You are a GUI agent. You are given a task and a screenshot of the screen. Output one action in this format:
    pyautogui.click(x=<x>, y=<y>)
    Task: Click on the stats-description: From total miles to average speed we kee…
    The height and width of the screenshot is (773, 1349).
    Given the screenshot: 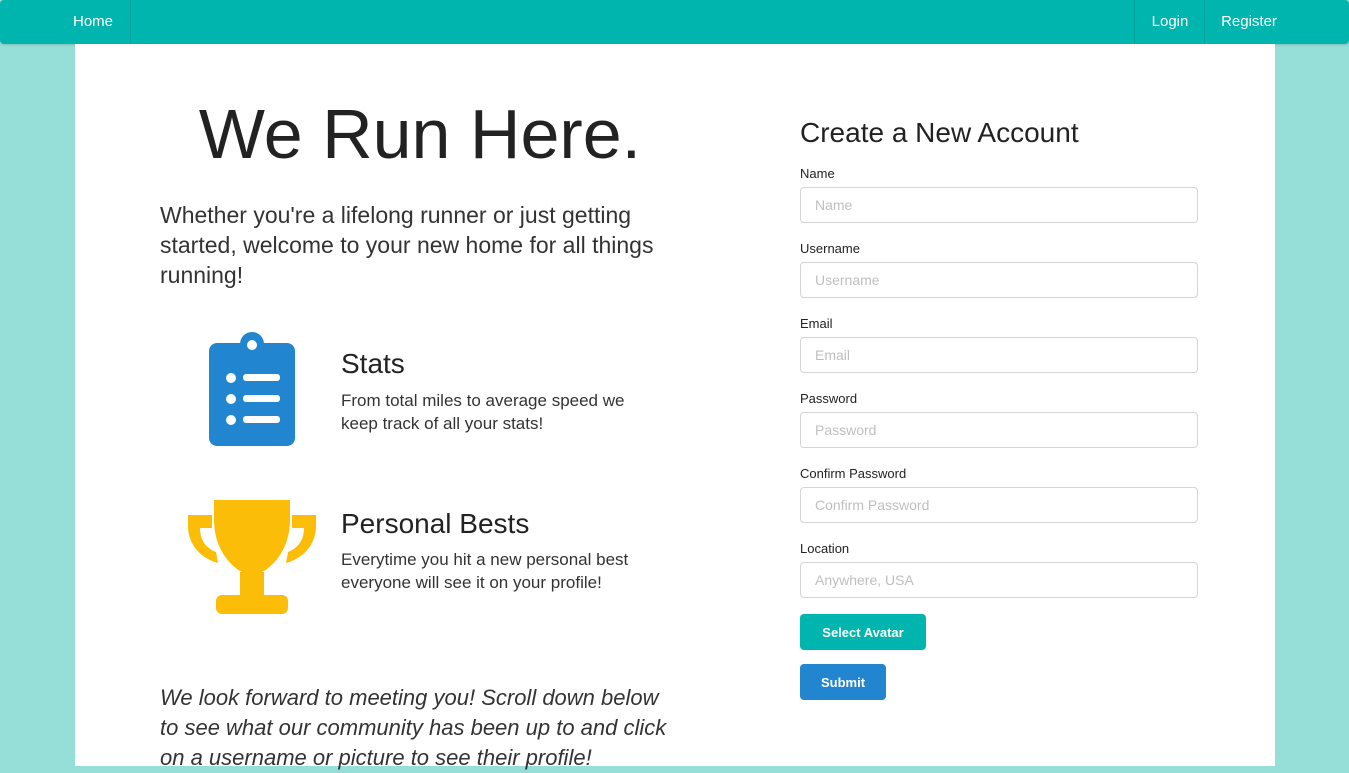 What is the action you would take?
    pyautogui.click(x=483, y=412)
    